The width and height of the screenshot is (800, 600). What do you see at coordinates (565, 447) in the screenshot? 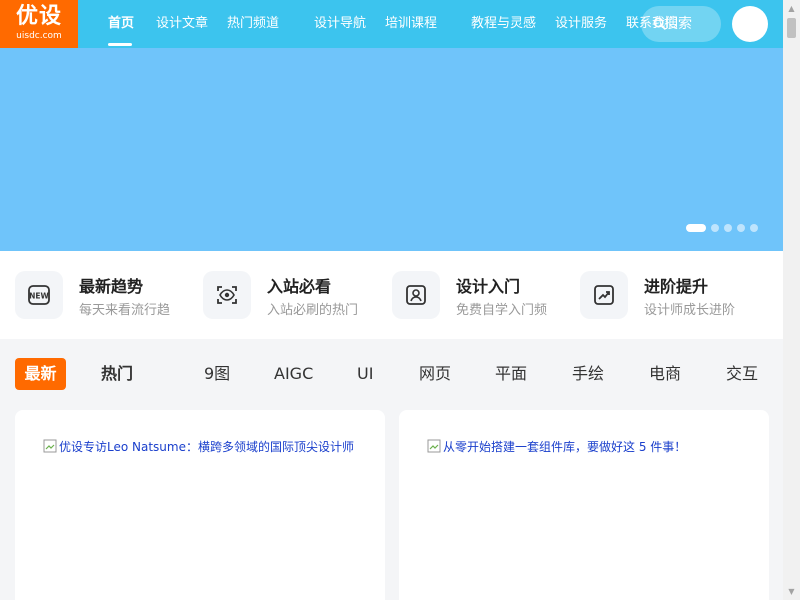
I see `thumbnail-alt-text: 从零开始搭建一套组件库，要做好这 5 件事！` at bounding box center [565, 447].